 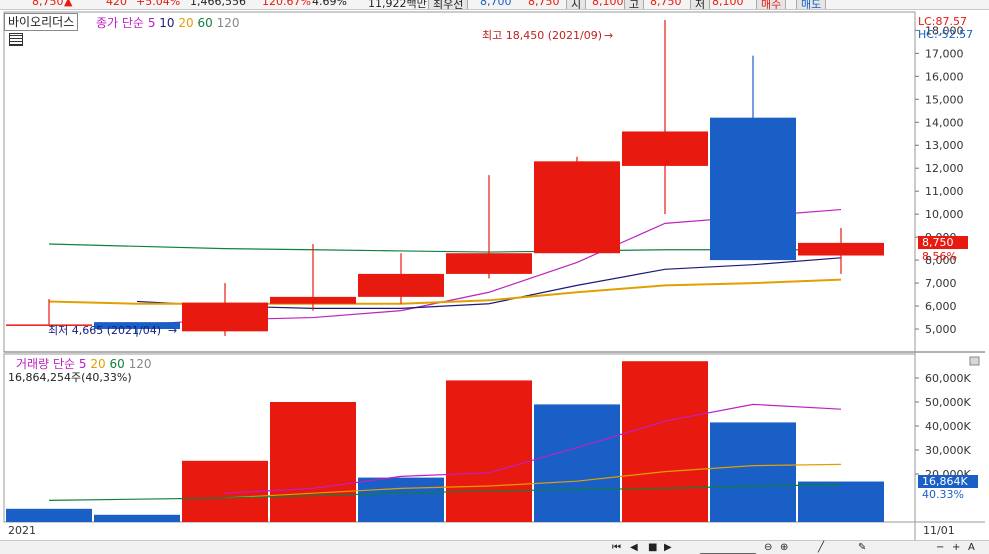 What do you see at coordinates (956, 548) in the screenshot?
I see `plus-icon: +` at bounding box center [956, 548].